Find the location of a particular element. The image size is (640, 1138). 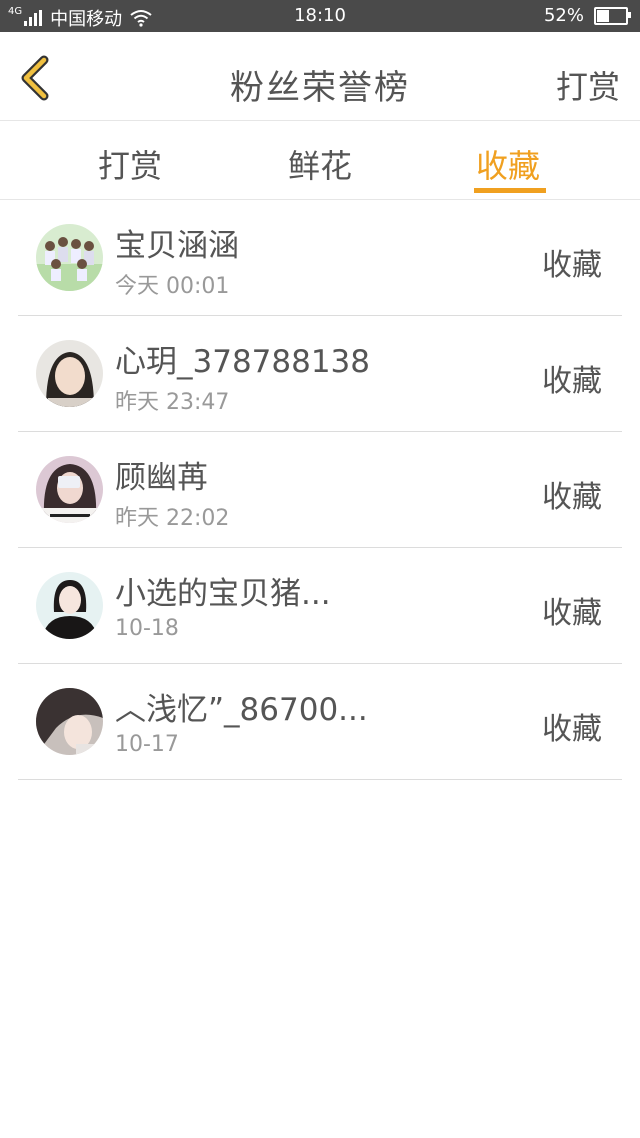

tab-reward: 打赏 is located at coordinates (130, 164).